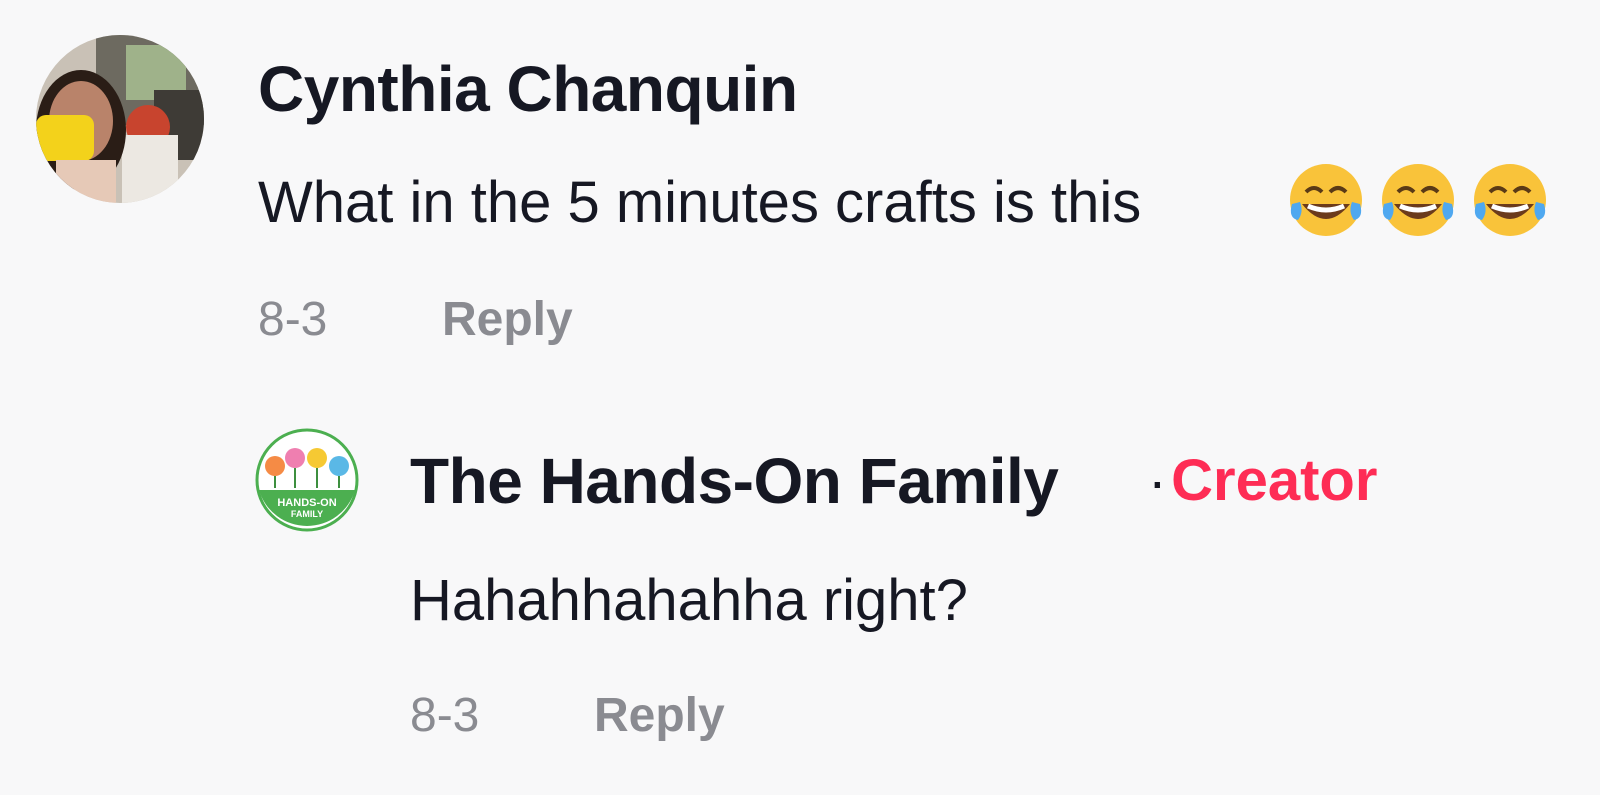  I want to click on comment-text: What in the 5 minutes crafts is this, so click(700, 202).